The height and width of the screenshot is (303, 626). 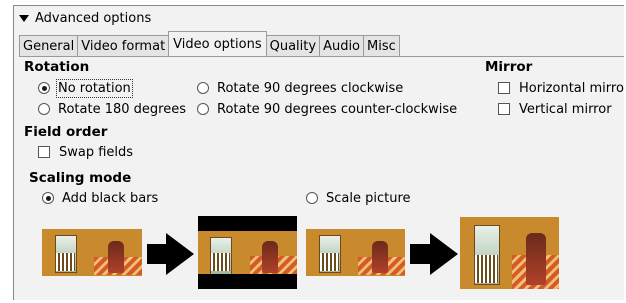 What do you see at coordinates (509, 253) in the screenshot?
I see `scaled-picture-thumbnail` at bounding box center [509, 253].